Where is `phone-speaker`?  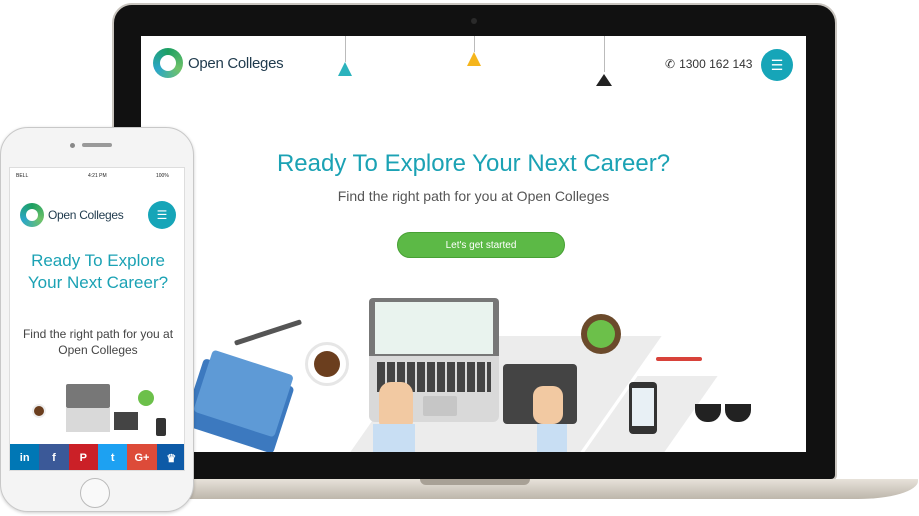 phone-speaker is located at coordinates (97, 145).